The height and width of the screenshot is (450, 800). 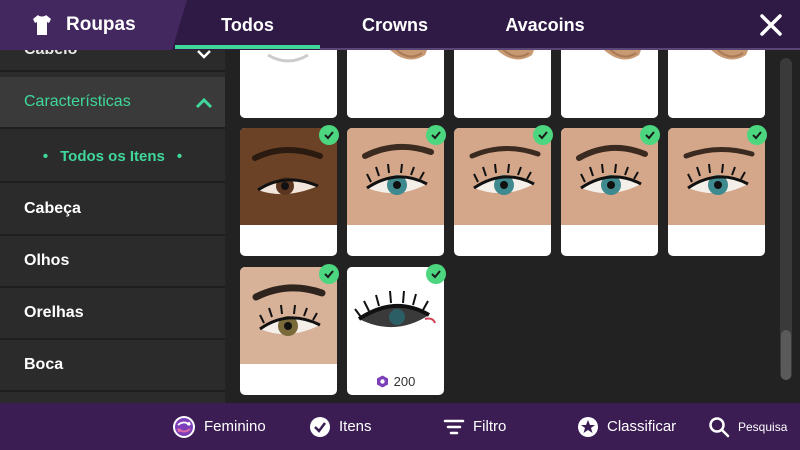 What do you see at coordinates (355, 426) in the screenshot?
I see `items-label: Itens` at bounding box center [355, 426].